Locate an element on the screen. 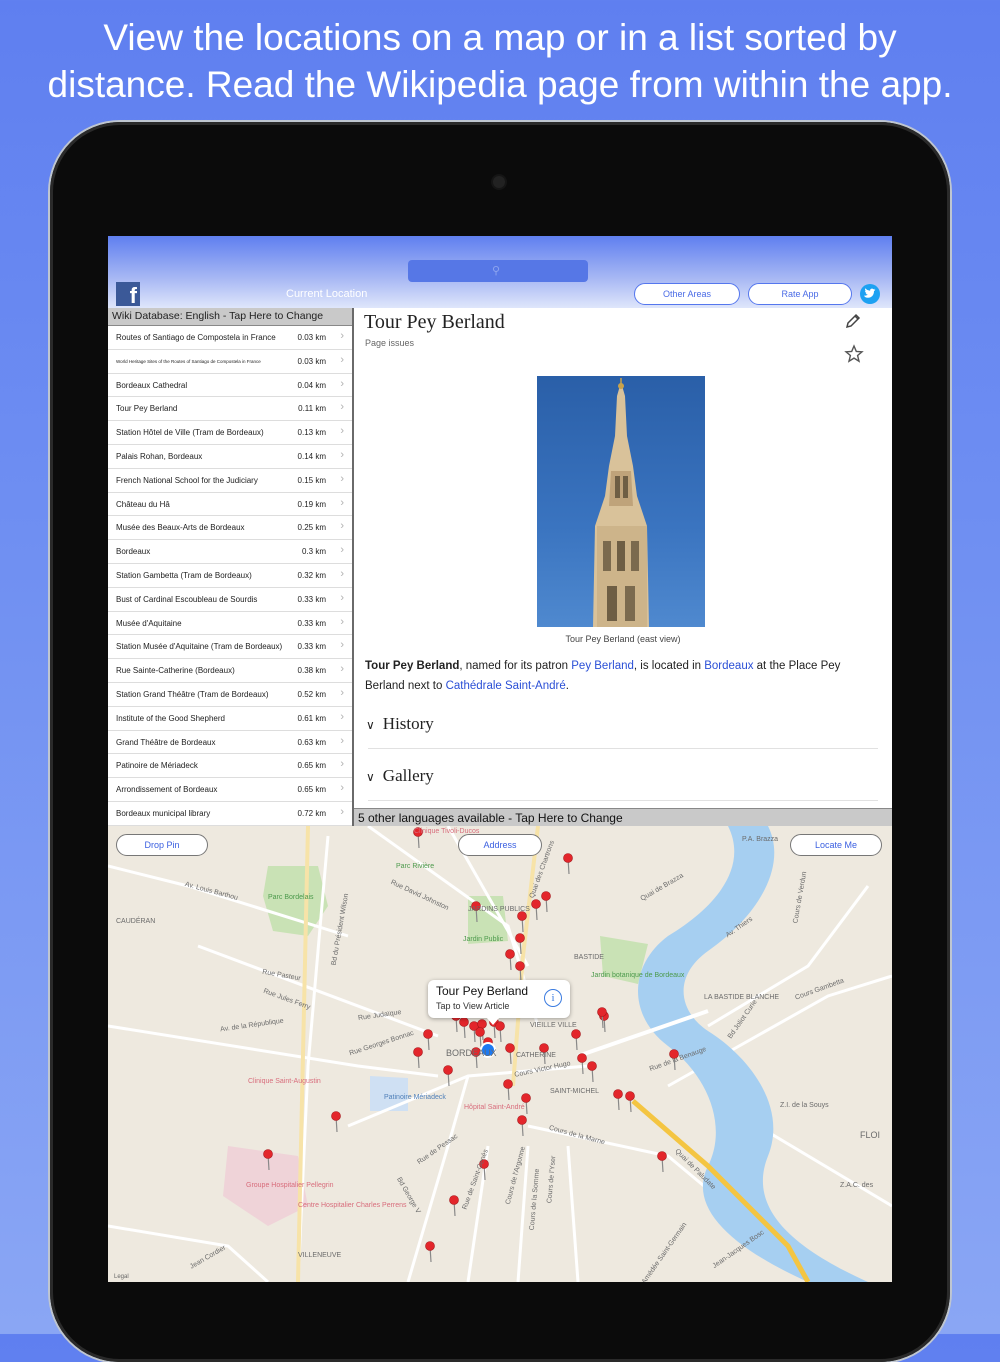 The image size is (1000, 1362). map-label: SAINT-MICHEL is located at coordinates (574, 1091).